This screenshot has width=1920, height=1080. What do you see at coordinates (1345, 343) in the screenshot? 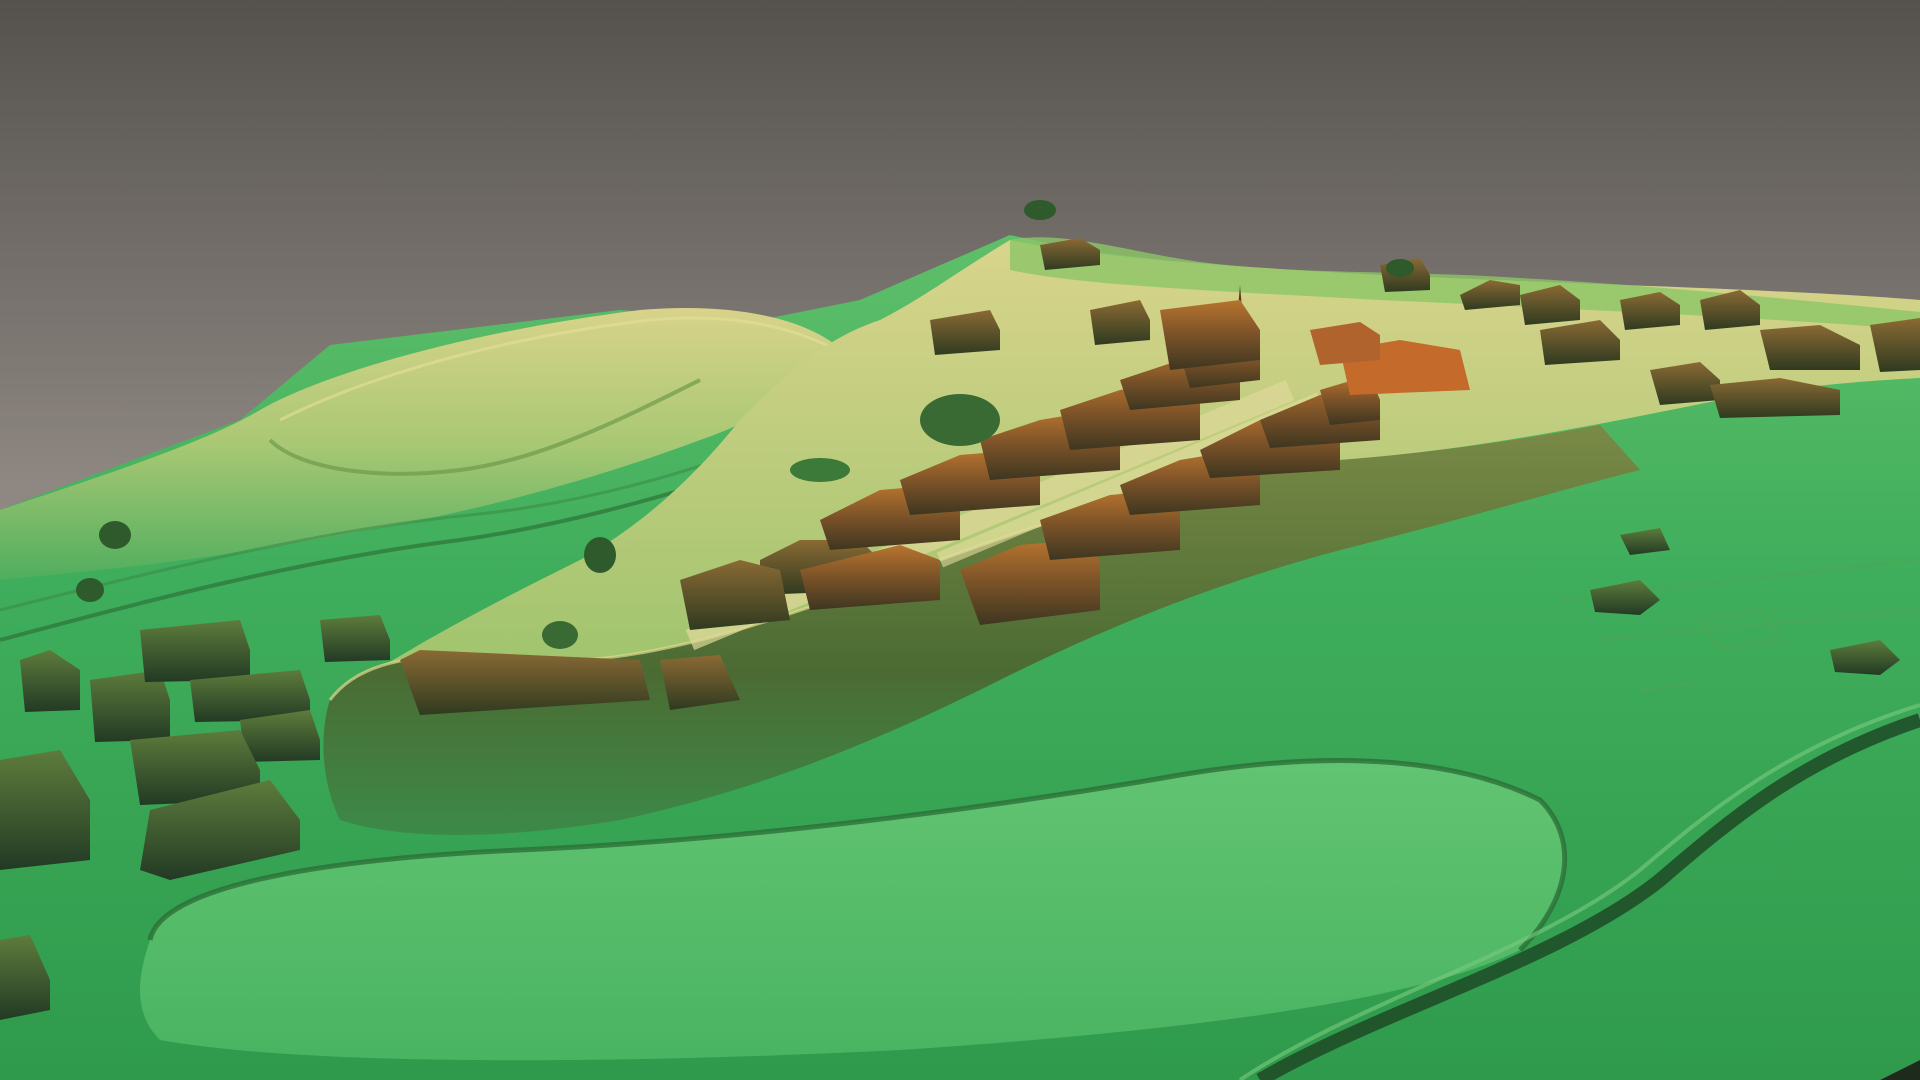
I see `highest-building` at bounding box center [1345, 343].